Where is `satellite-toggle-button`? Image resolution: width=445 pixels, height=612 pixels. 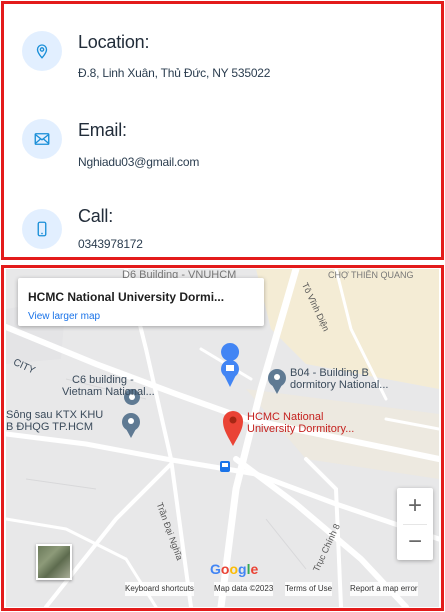
satellite-toggle-button is located at coordinates (54, 562).